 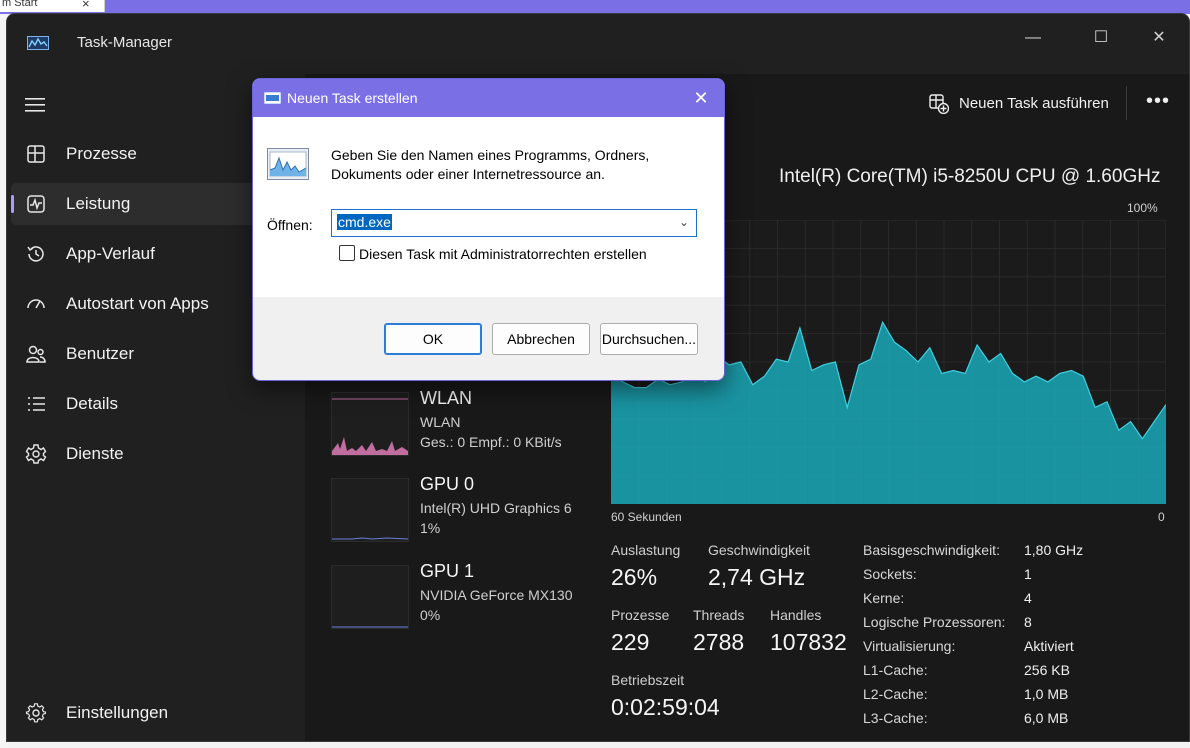 I want to click on performance-icon, so click(x=36, y=204).